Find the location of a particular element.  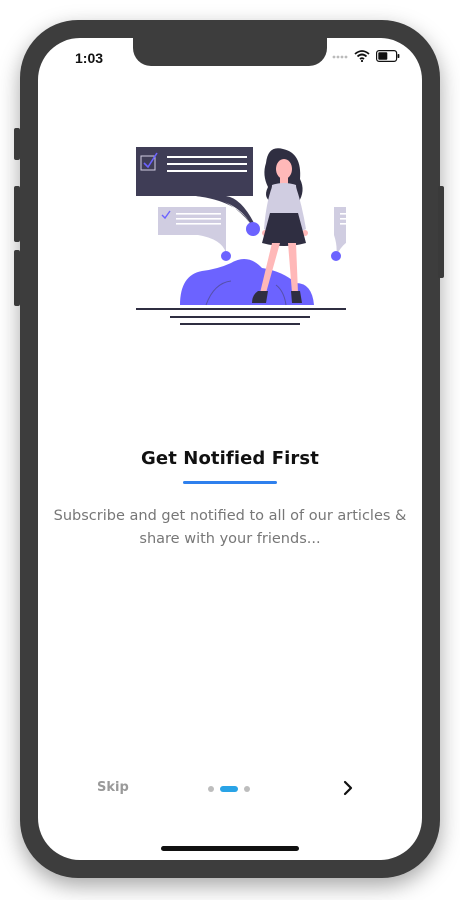

signal-icon is located at coordinates (340, 57).